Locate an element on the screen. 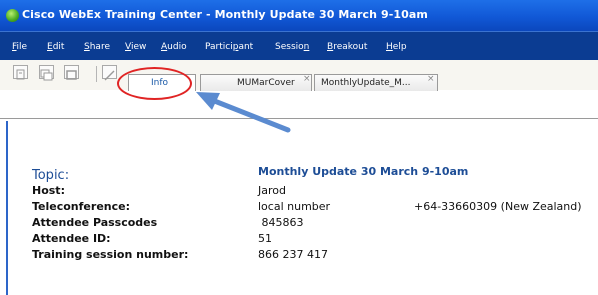 This screenshot has height=295, width=598. attendee-passcodes-value: 845863 is located at coordinates (281, 222).